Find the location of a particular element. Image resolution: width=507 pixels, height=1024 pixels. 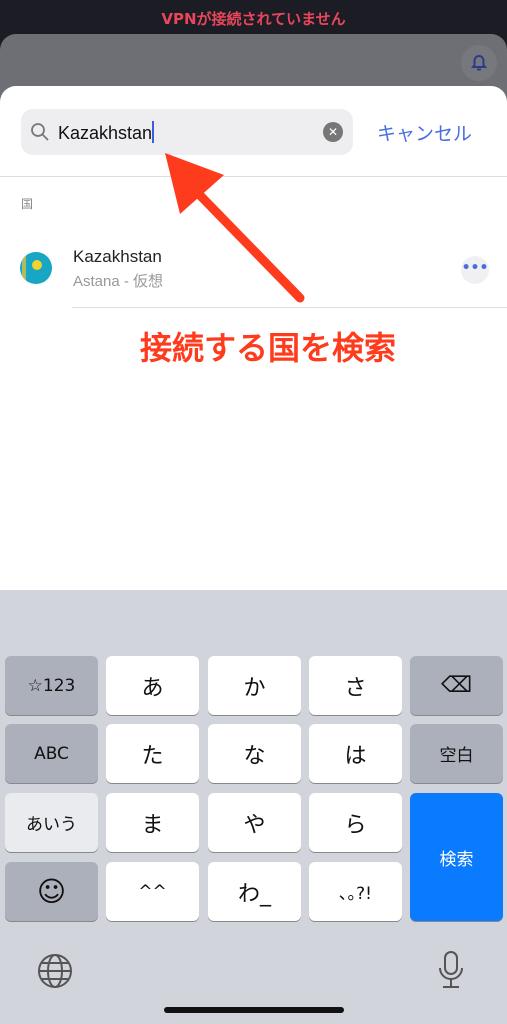

kazakhstan-flag-icon is located at coordinates (36, 268).